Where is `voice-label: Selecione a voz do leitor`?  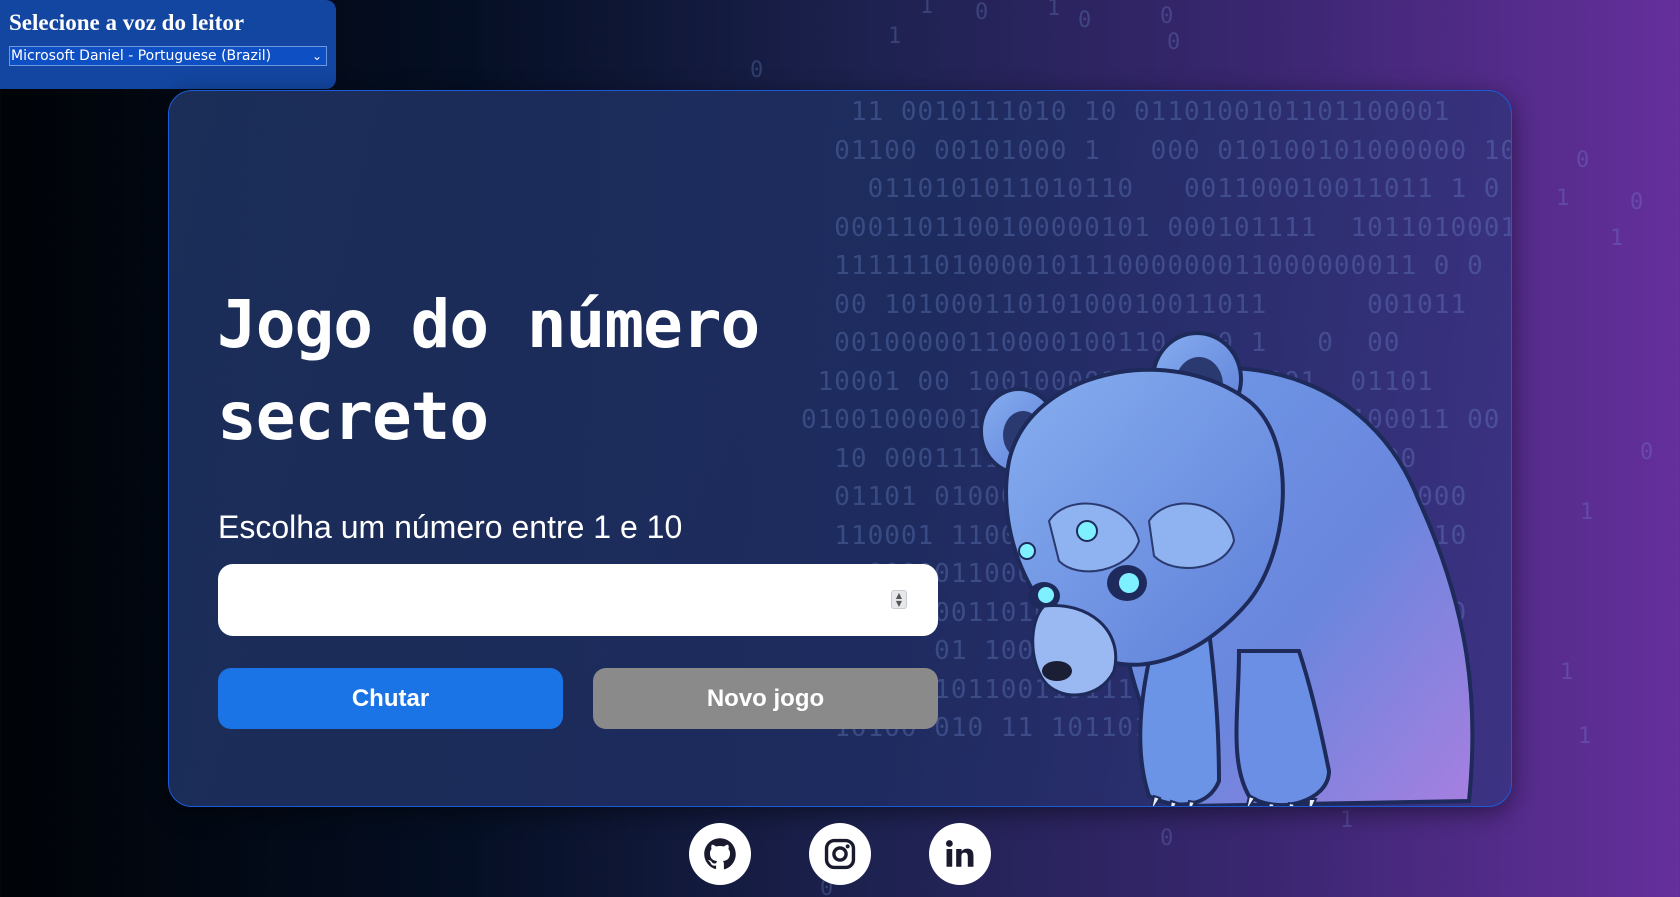
voice-label: Selecione a voz do leitor is located at coordinates (127, 22).